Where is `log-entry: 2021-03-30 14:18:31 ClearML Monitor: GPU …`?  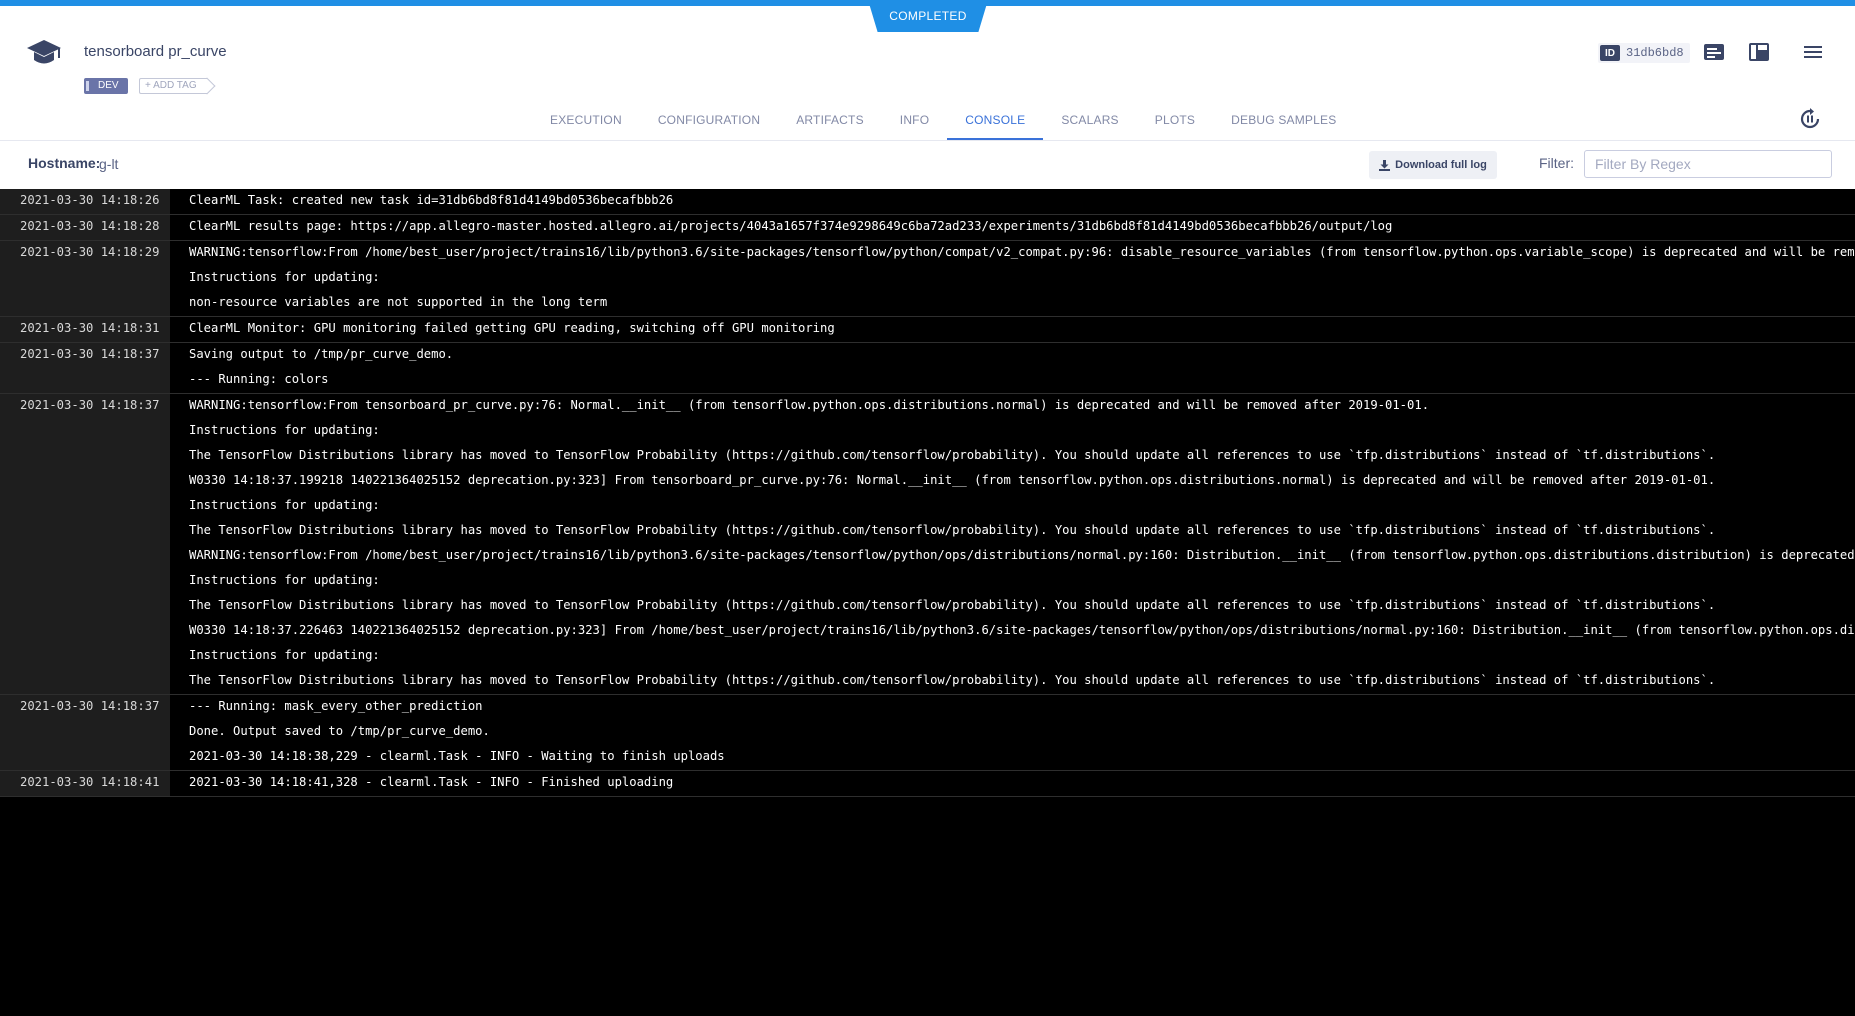
log-entry: 2021-03-30 14:18:31 ClearML Monitor: GPU … is located at coordinates (927, 330).